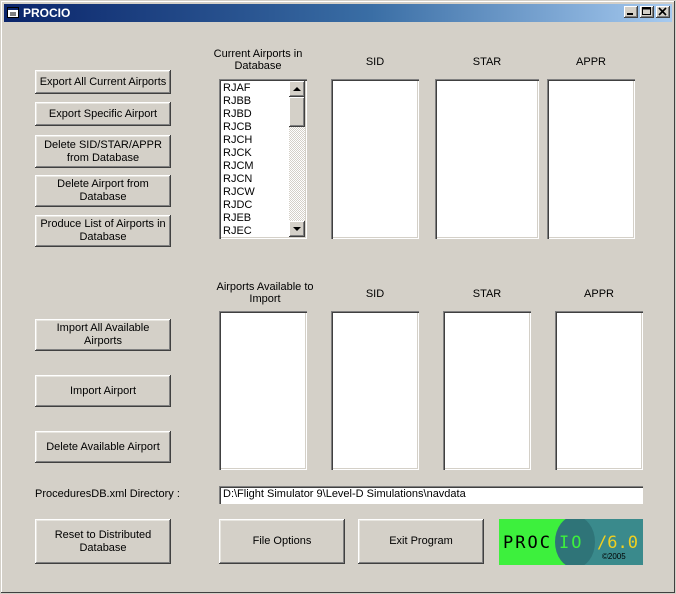  I want to click on scroll-up-button, so click(297, 89).